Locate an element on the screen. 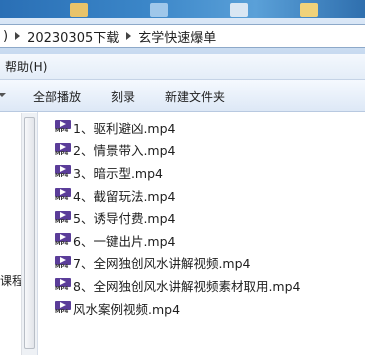 Image resolution: width=365 pixels, height=355 pixels. file-name: 3、暗示型.mp4 is located at coordinates (118, 173).